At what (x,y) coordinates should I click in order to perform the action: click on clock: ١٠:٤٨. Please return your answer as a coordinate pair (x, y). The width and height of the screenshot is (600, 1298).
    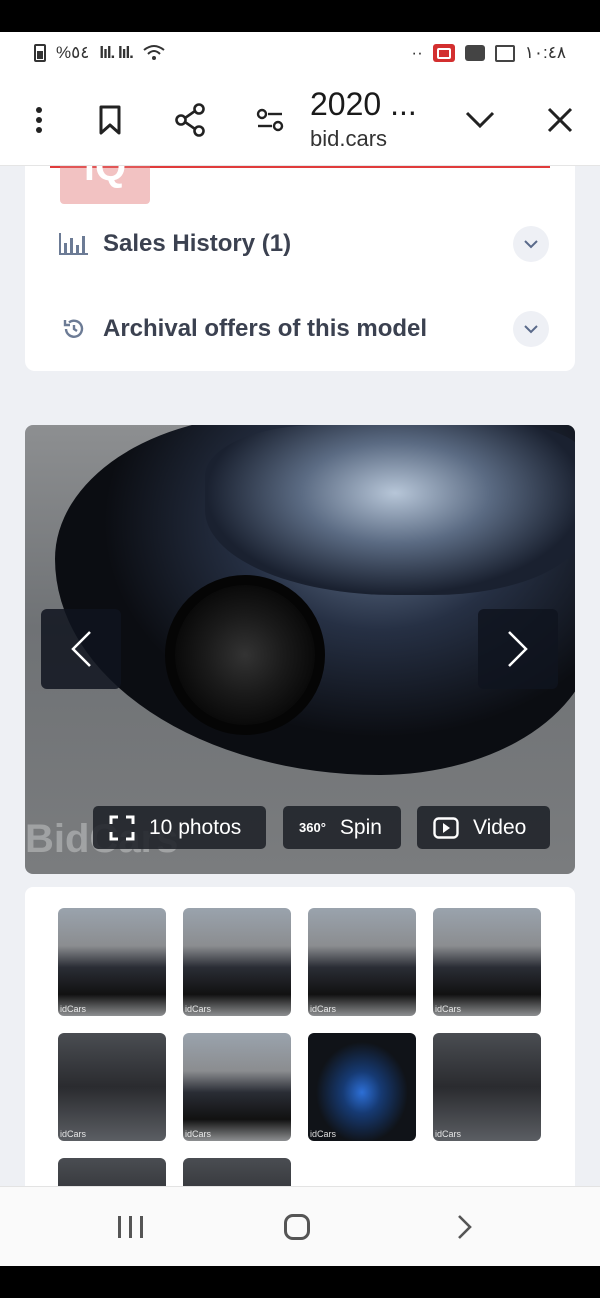
    Looking at the image, I should click on (545, 52).